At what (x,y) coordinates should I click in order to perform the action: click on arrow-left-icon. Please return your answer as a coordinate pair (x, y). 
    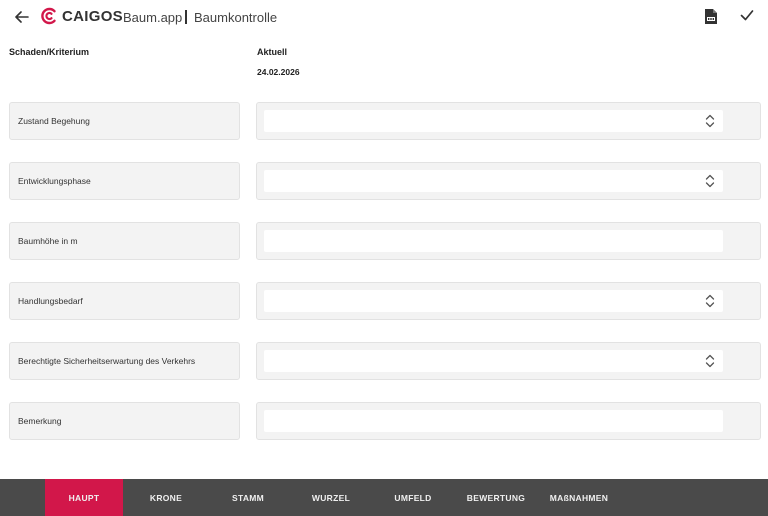
    Looking at the image, I should click on (22, 17).